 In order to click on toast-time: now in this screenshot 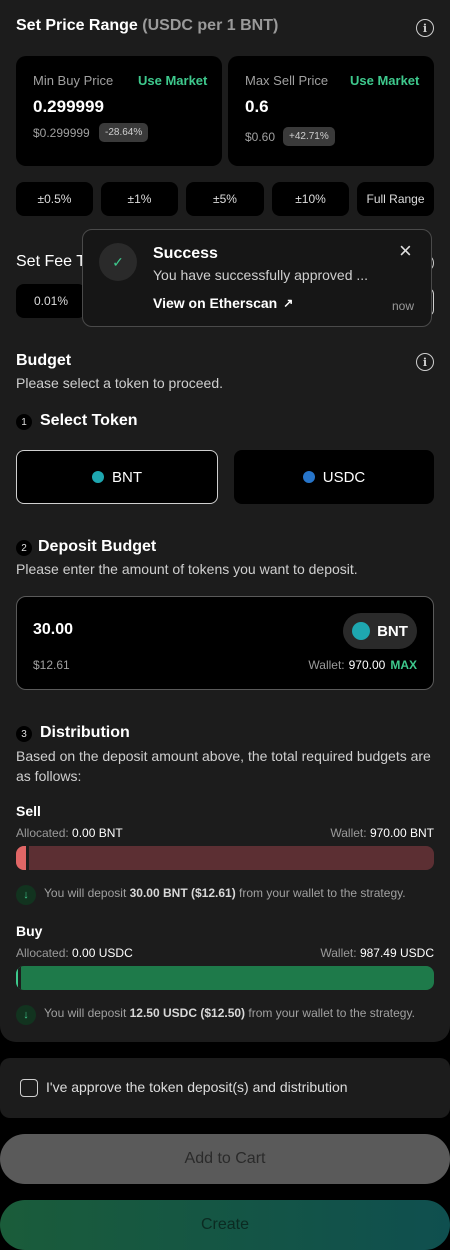, I will do `click(403, 306)`.